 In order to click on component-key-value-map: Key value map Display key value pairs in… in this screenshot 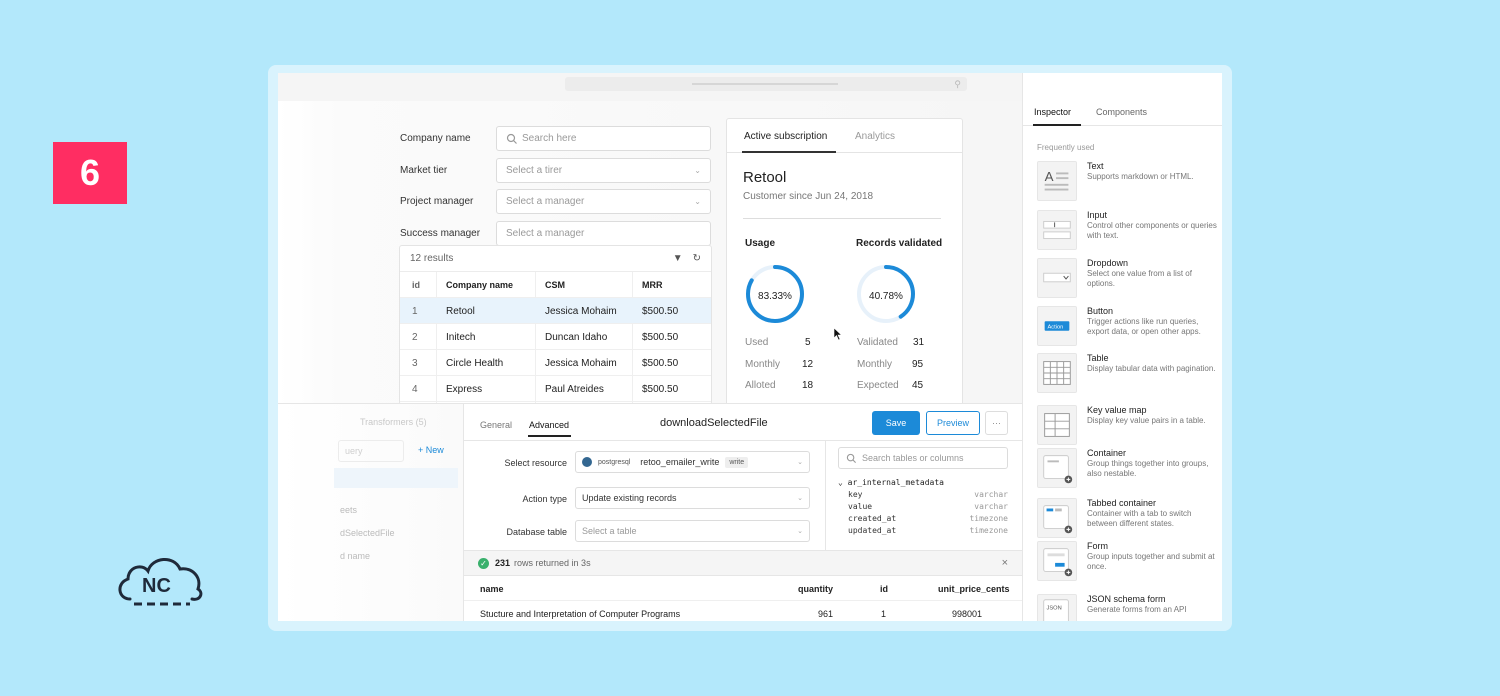, I will do `click(1127, 427)`.